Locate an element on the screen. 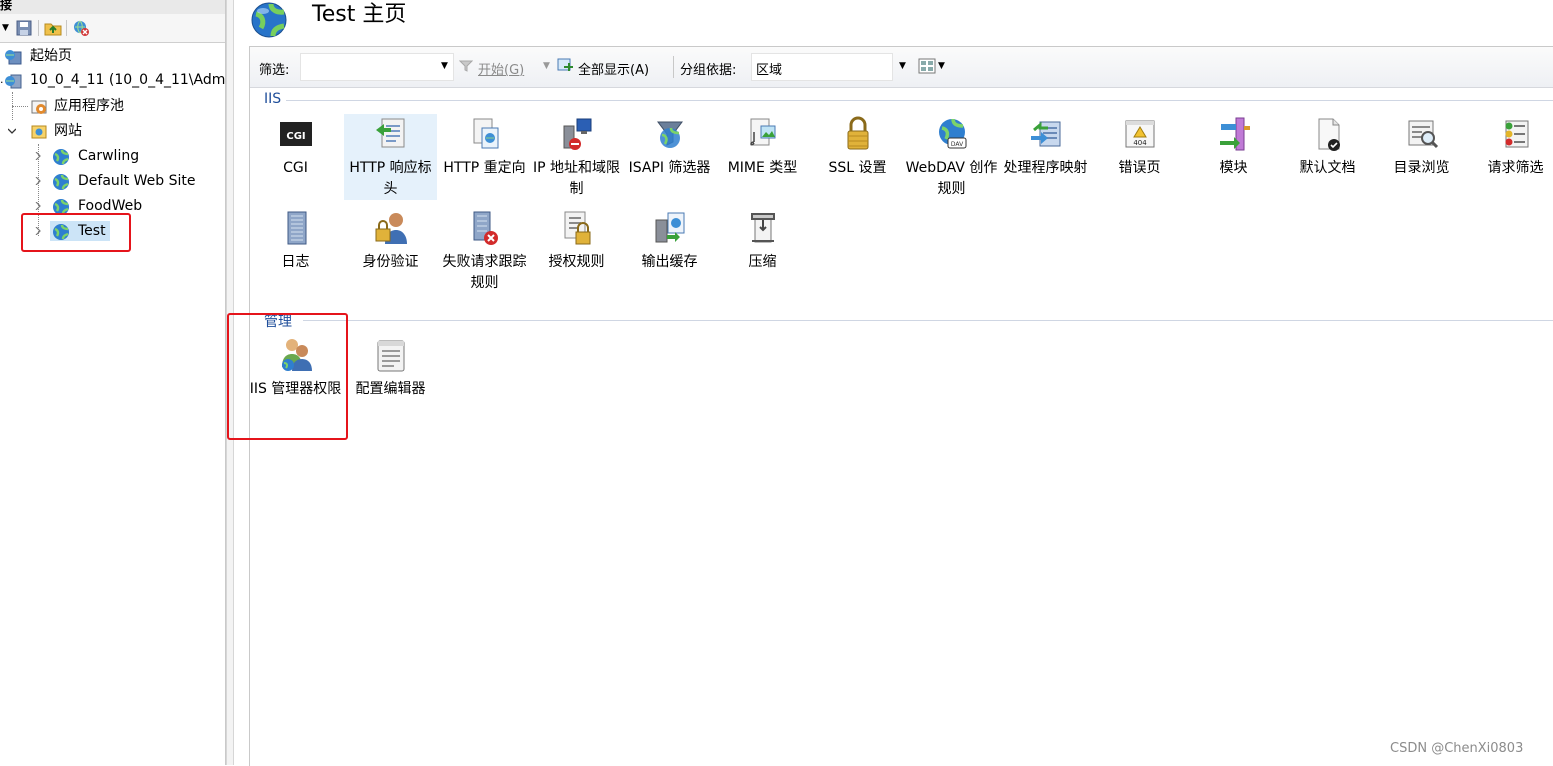 This screenshot has width=1553, height=766. start-dropdown-icon: ▼ is located at coordinates (546, 66).